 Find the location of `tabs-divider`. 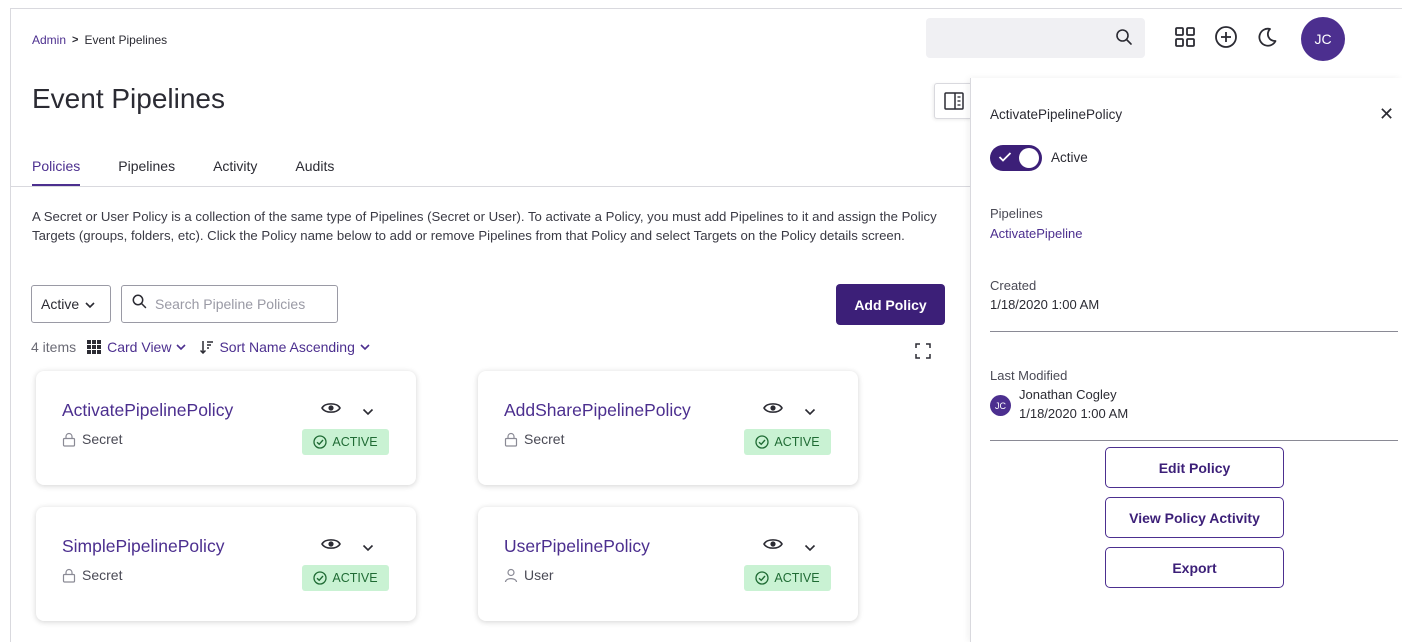

tabs-divider is located at coordinates (490, 186).